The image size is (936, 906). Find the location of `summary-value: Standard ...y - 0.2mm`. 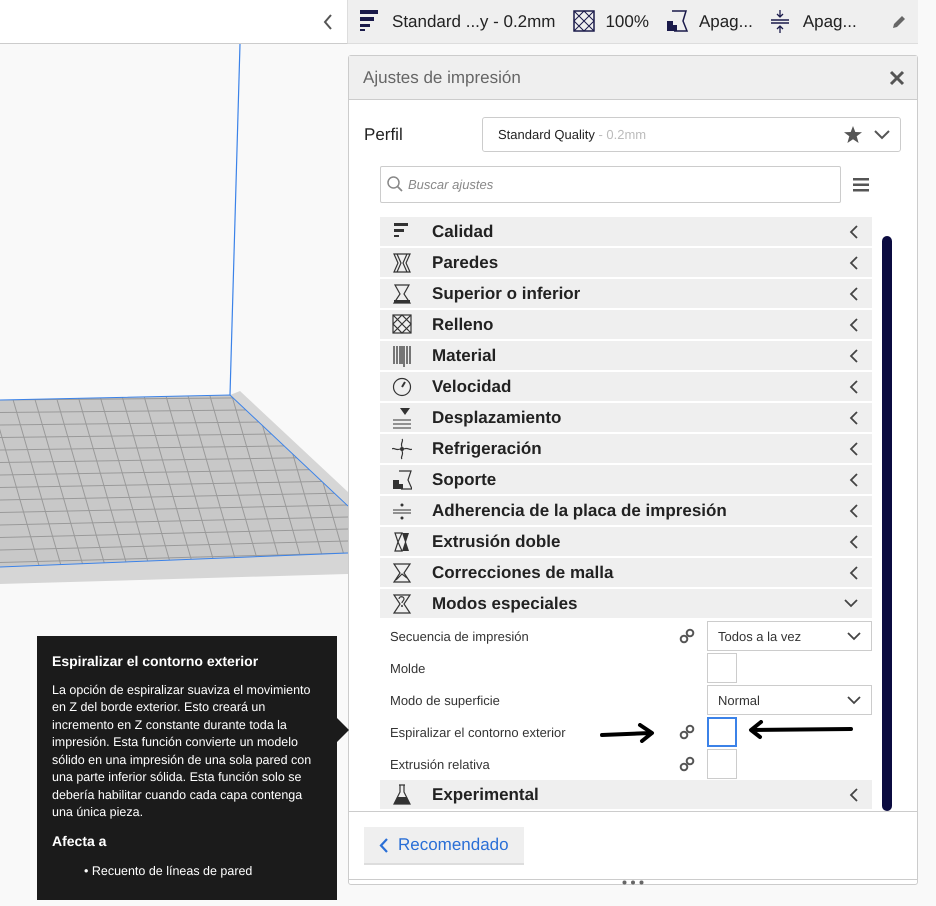

summary-value: Standard ...y - 0.2mm is located at coordinates (474, 22).